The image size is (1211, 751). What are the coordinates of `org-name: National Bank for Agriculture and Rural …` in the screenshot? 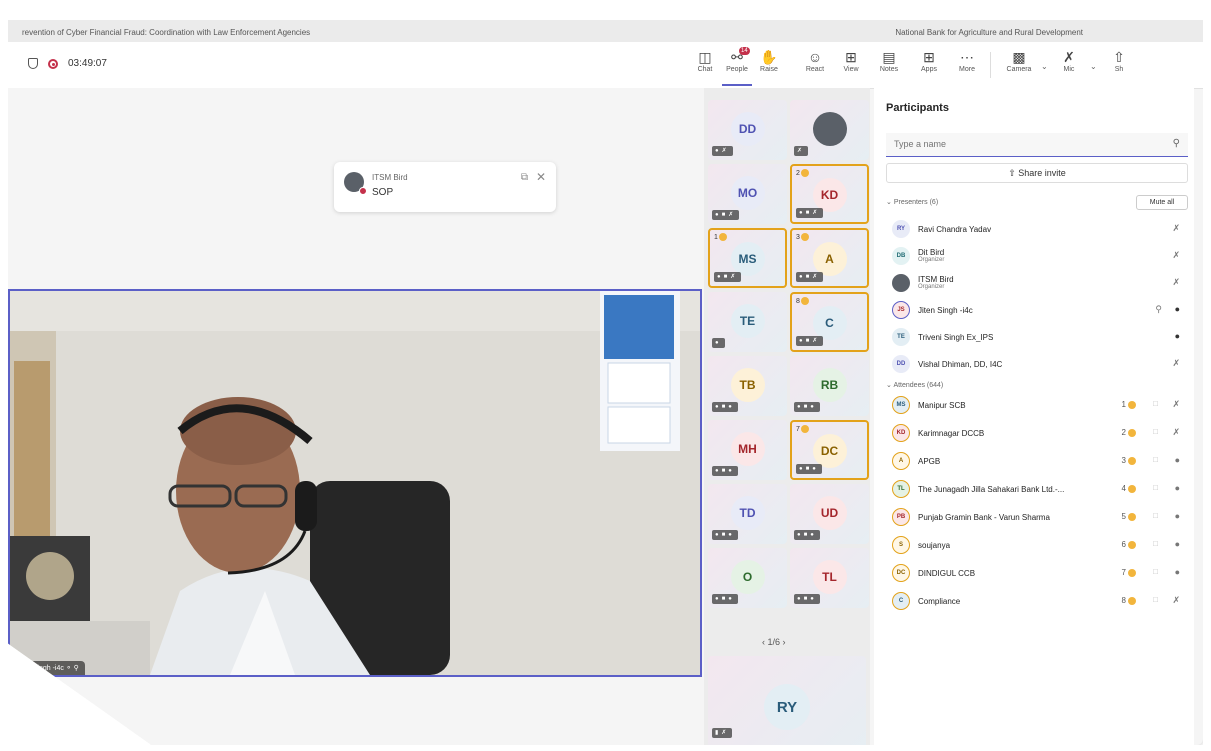 It's located at (989, 32).